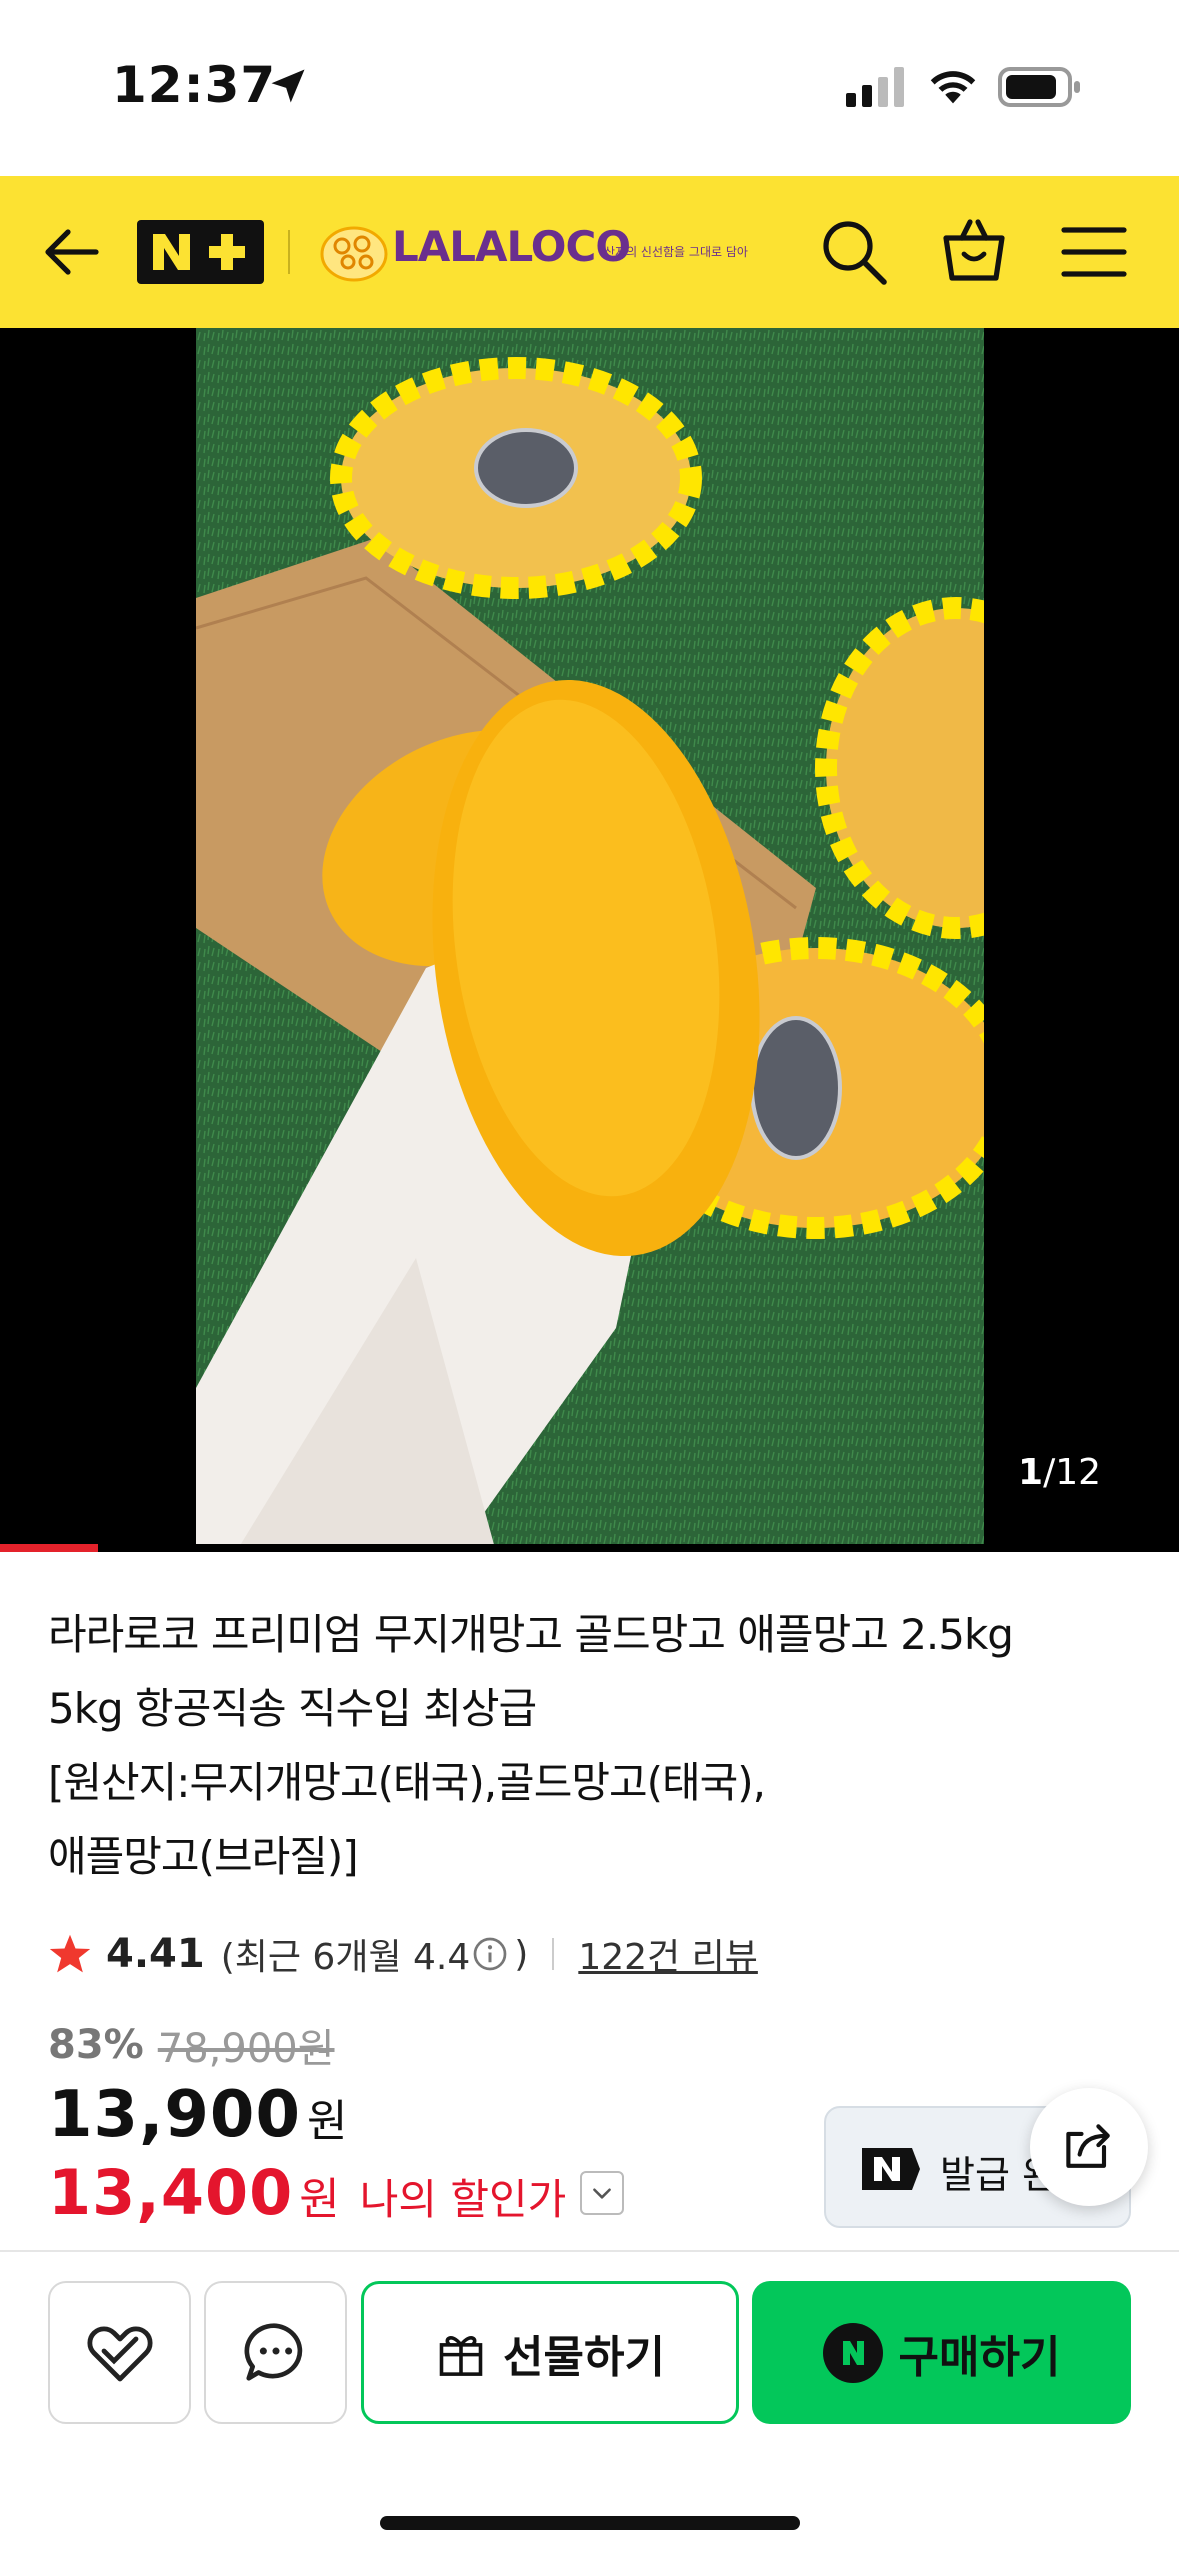  I want to click on status-time: 12:37, so click(194, 85).